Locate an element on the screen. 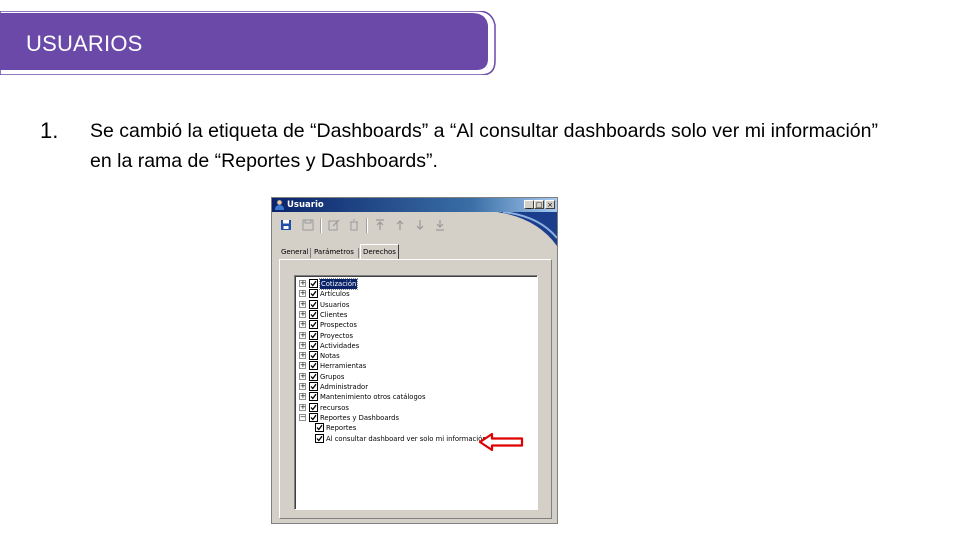  maximize-button: □ is located at coordinates (539, 204).